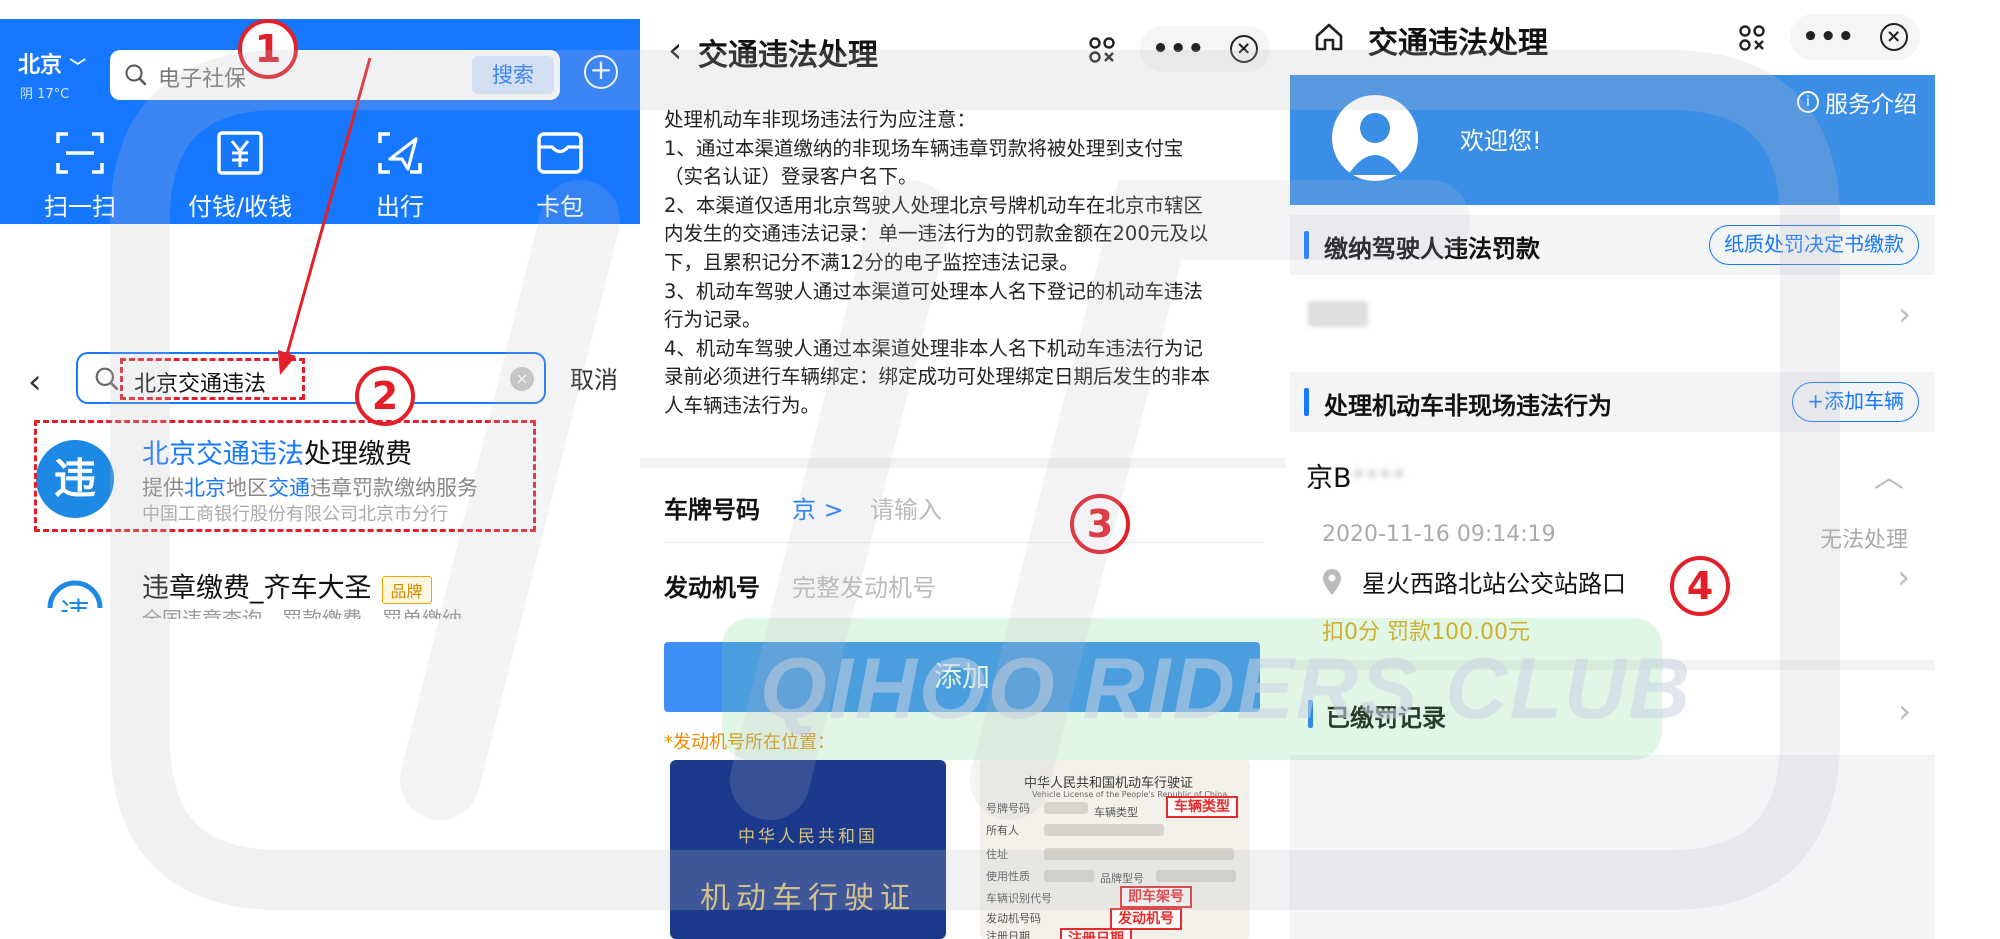 The width and height of the screenshot is (2000, 939). What do you see at coordinates (1808, 102) in the screenshot?
I see `info-icon: i` at bounding box center [1808, 102].